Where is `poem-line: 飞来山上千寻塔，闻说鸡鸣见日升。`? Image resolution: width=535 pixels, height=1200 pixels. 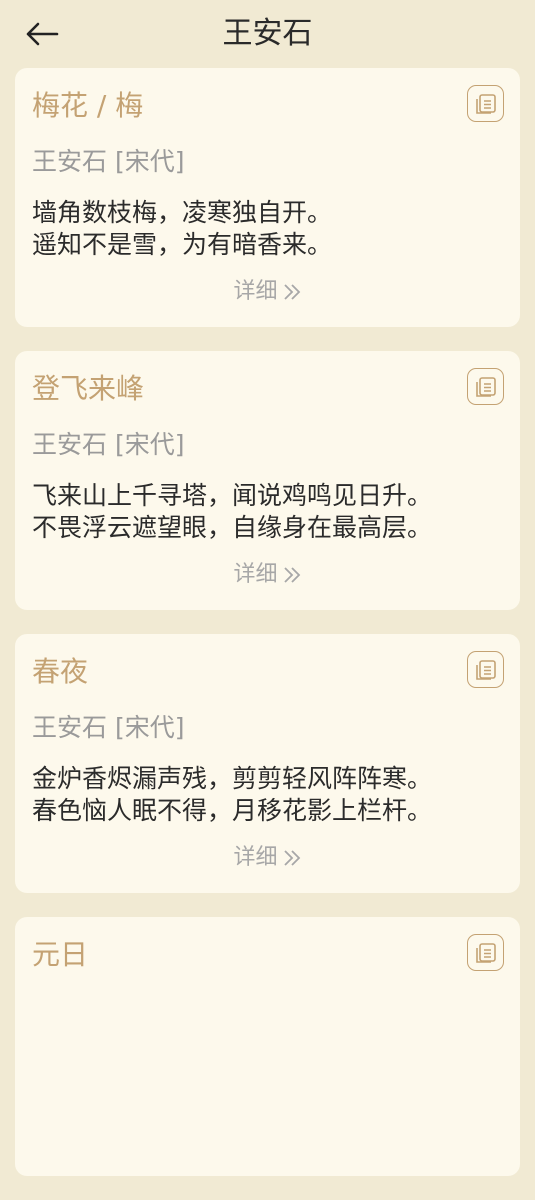 poem-line: 飞来山上千寻塔，闻说鸡鸣见日升。 is located at coordinates (232, 495).